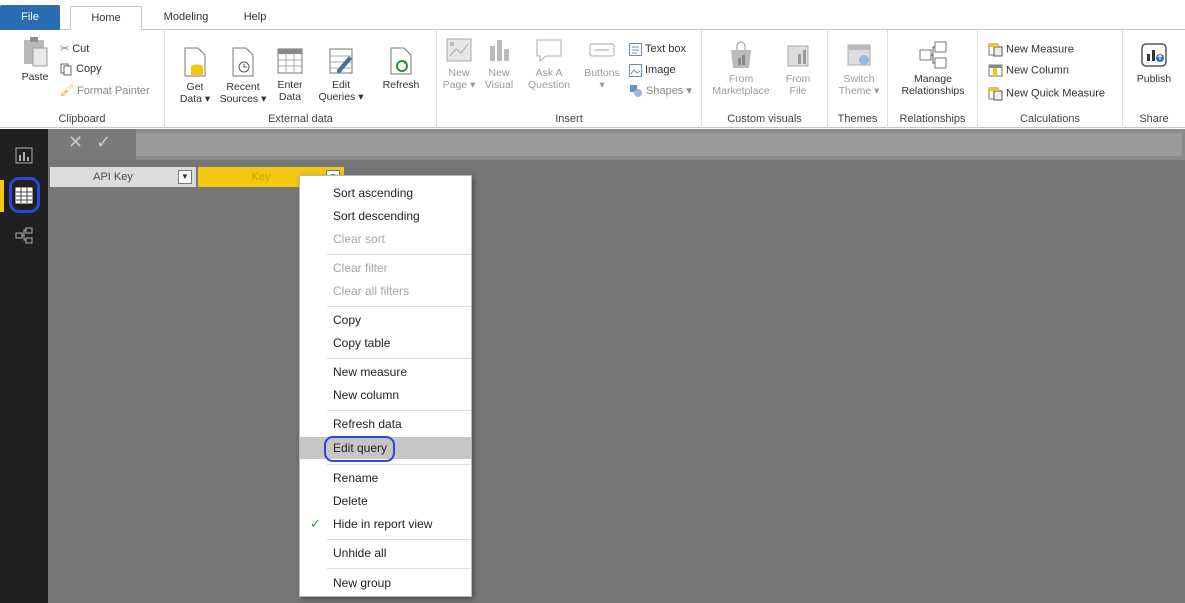  I want to click on new-column-button: New Column, so click(1028, 70).